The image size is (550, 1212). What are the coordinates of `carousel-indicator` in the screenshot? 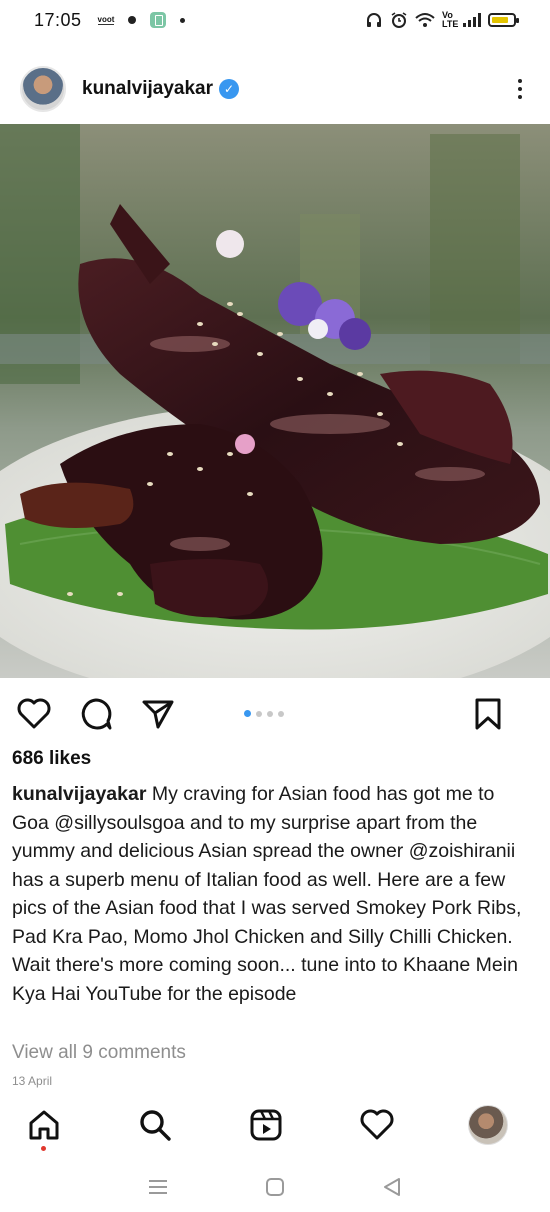 It's located at (264, 713).